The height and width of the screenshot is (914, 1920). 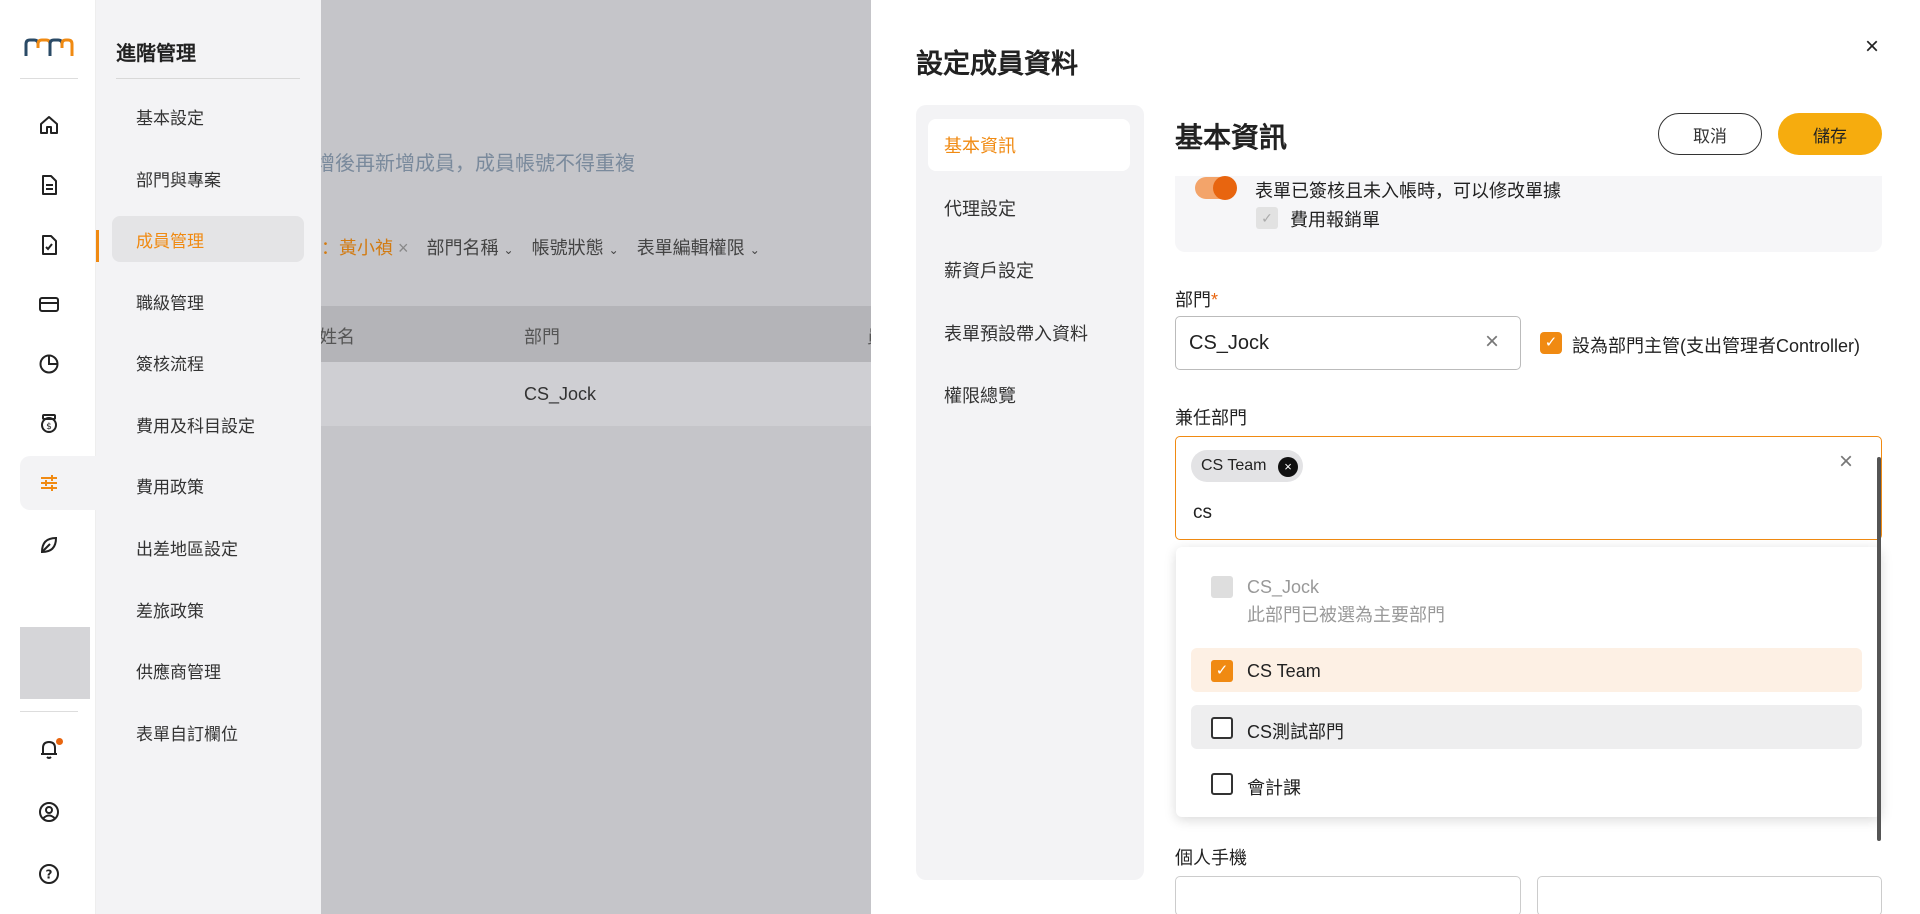 I want to click on table-header: 姓名 部門 員, so click(x=596, y=334).